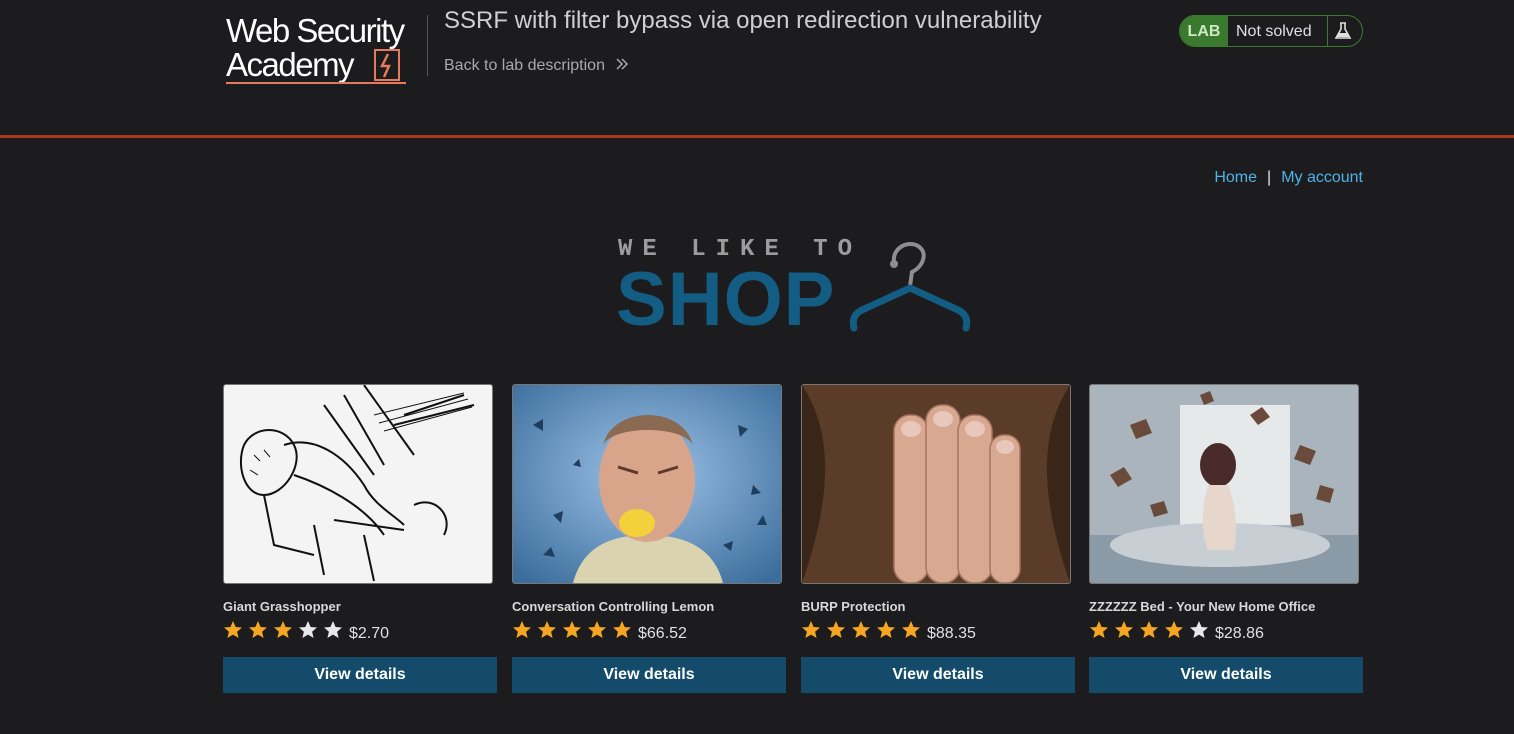  Describe the element at coordinates (1239, 633) in the screenshot. I see `product-price: $28.86` at that location.